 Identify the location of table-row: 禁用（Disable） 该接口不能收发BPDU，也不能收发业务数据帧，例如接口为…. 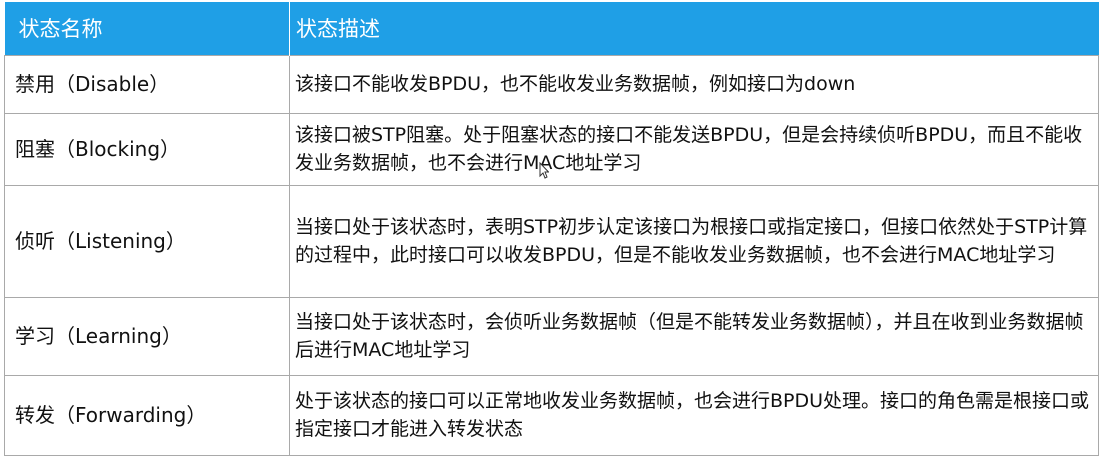
(551, 84).